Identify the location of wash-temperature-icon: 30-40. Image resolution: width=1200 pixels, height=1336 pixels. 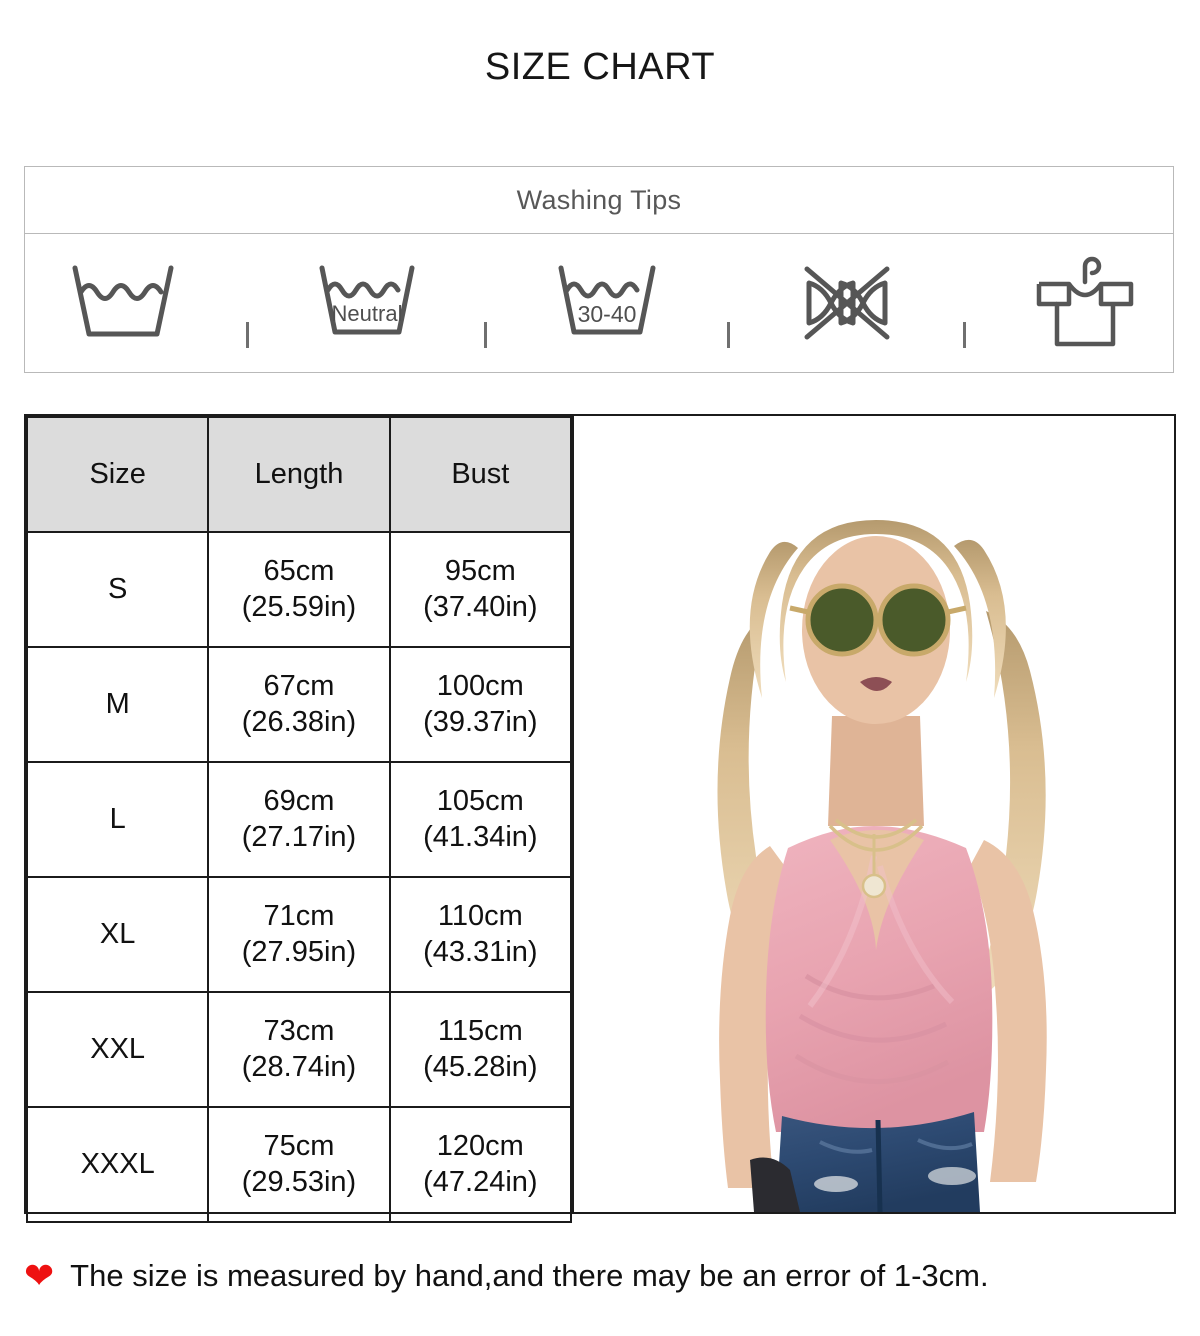
(607, 300).